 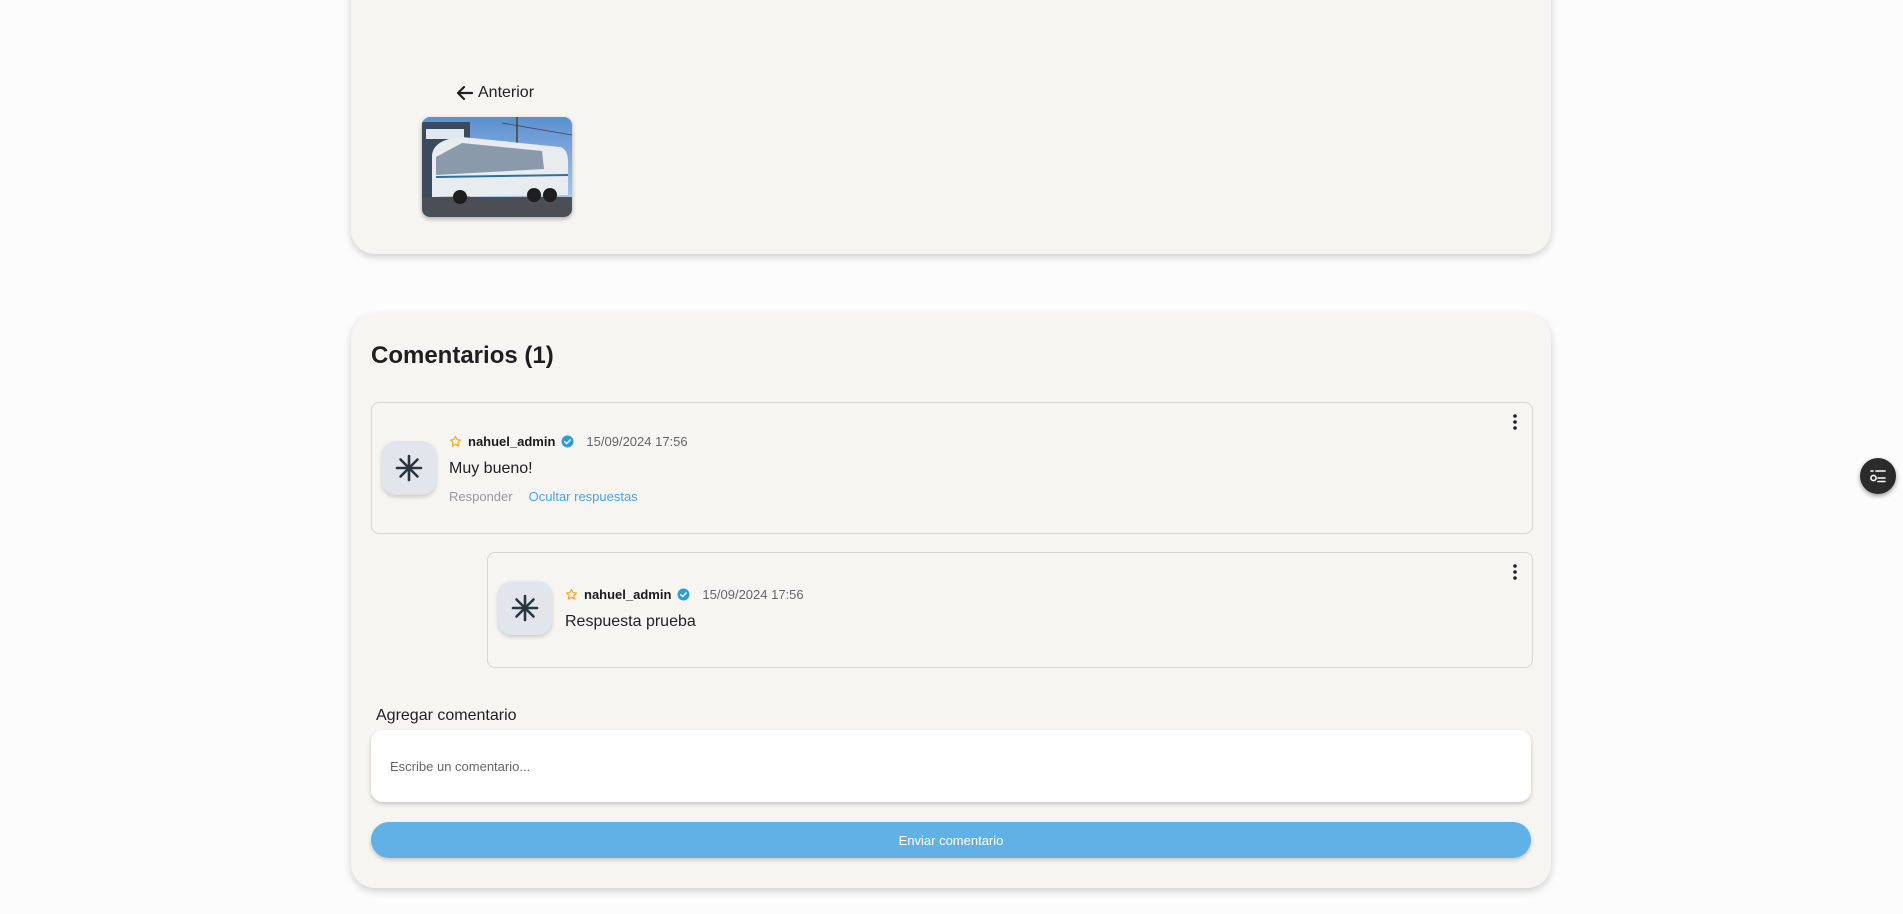 I want to click on previous-link: Anterior, so click(x=495, y=93).